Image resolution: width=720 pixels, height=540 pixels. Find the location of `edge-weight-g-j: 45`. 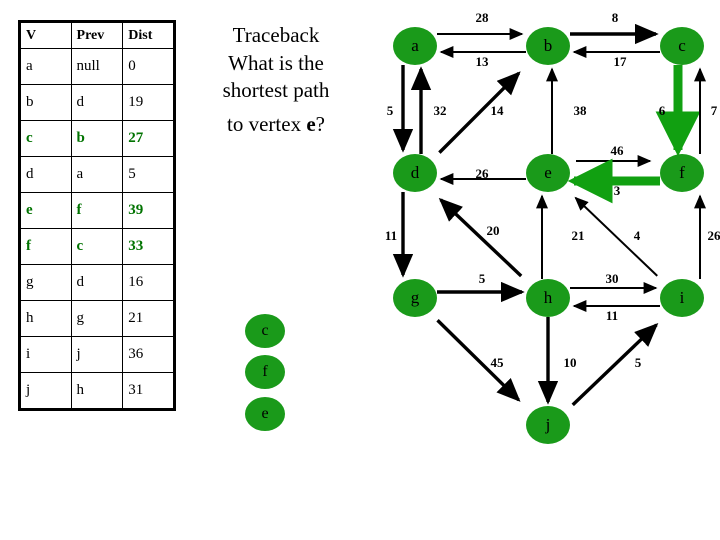

edge-weight-g-j: 45 is located at coordinates (498, 362).